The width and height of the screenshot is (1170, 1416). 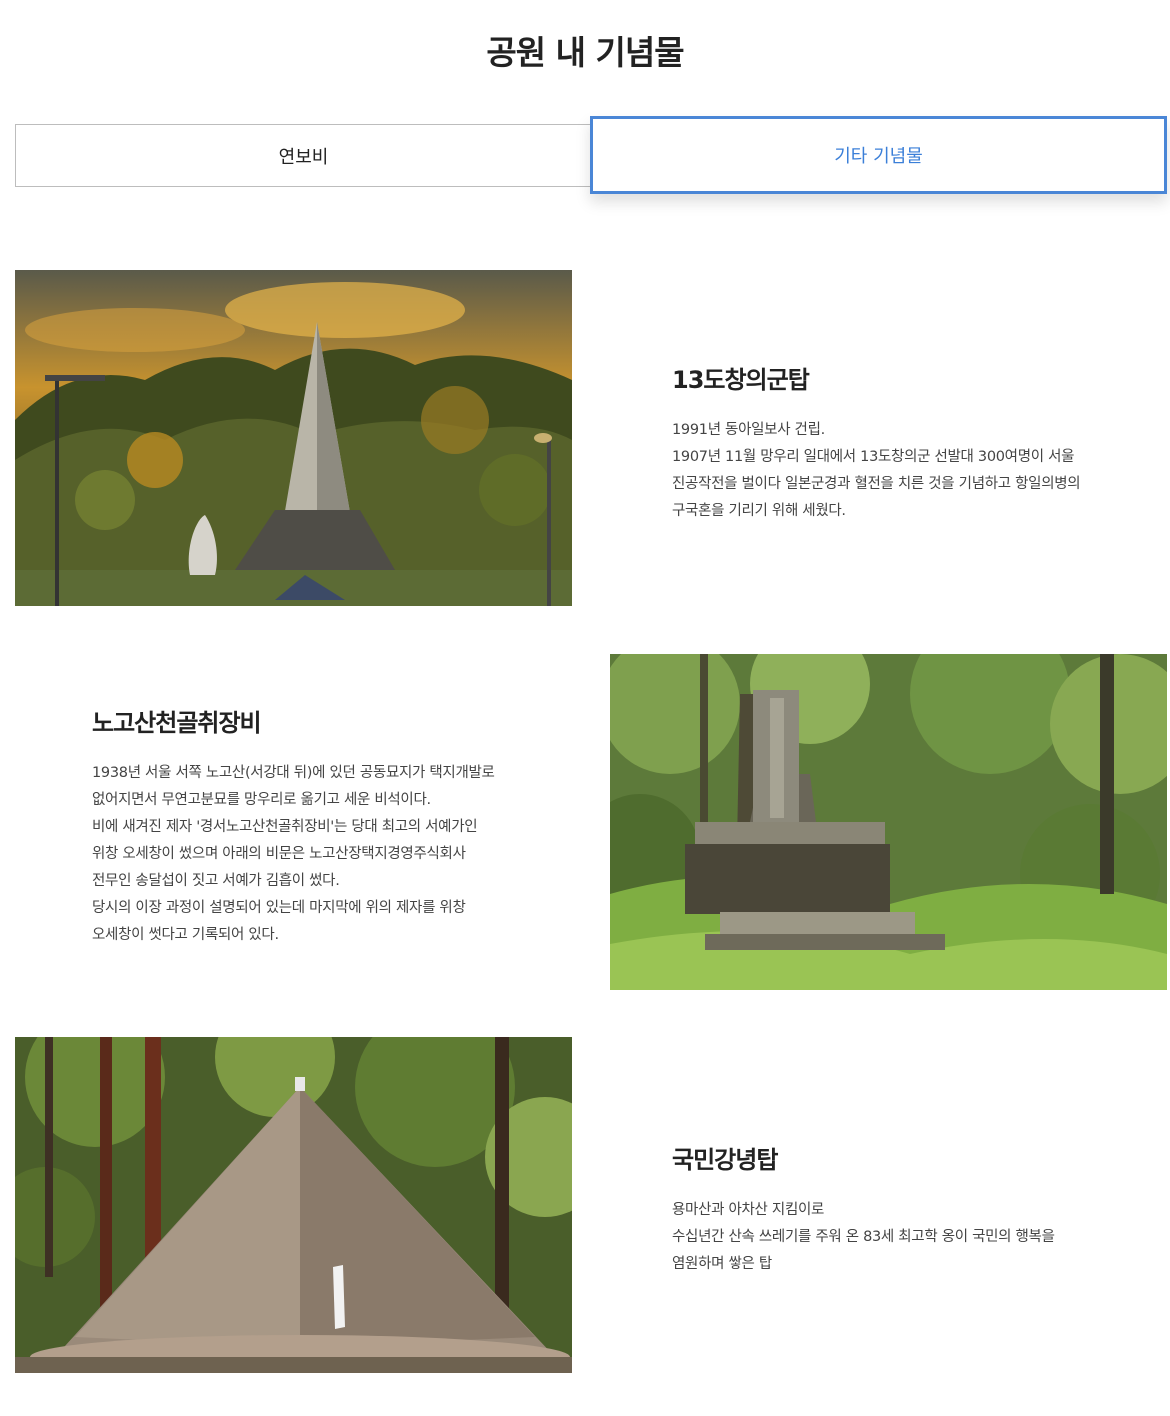 What do you see at coordinates (216, 881) in the screenshot?
I see `monument-desc-line: 전무인 송달섭이 짓고 서예가 김흡이 썼다.` at bounding box center [216, 881].